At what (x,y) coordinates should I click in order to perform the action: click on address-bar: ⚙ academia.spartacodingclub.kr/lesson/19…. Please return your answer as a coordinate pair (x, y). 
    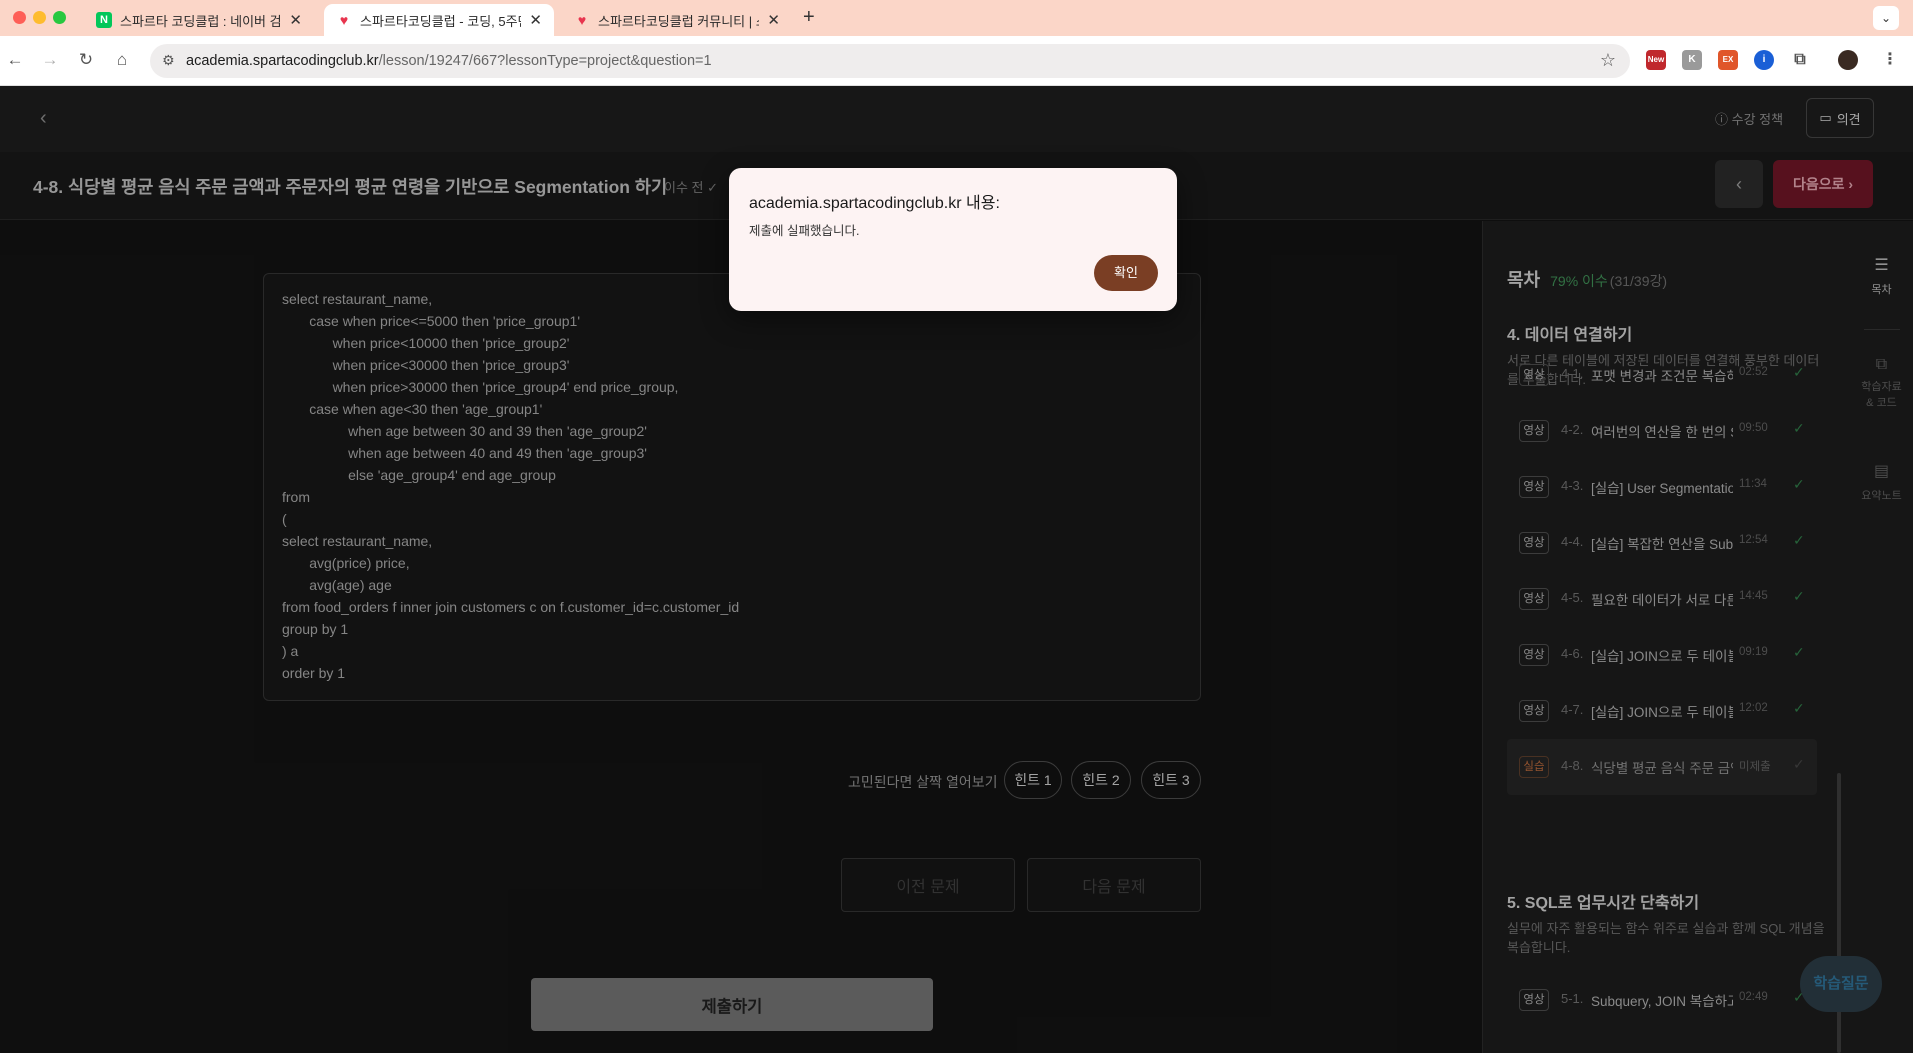
    Looking at the image, I should click on (890, 61).